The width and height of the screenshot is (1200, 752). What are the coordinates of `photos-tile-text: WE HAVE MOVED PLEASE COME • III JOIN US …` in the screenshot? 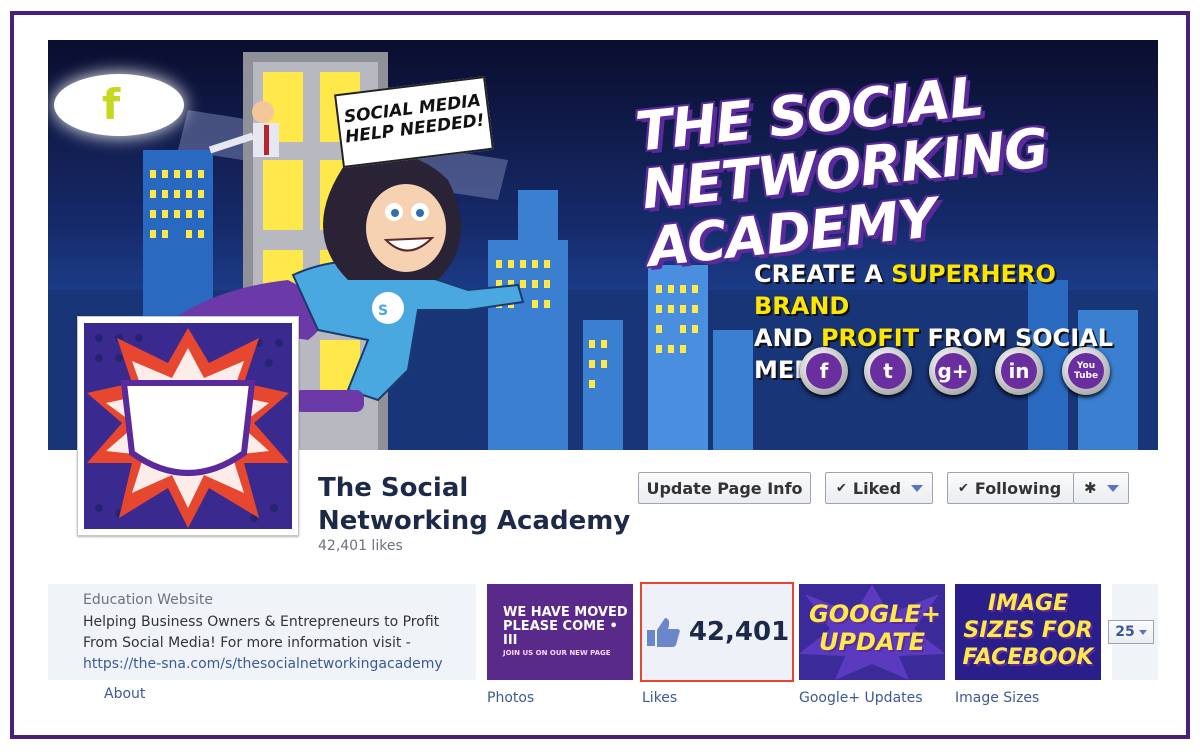 It's located at (565, 631).